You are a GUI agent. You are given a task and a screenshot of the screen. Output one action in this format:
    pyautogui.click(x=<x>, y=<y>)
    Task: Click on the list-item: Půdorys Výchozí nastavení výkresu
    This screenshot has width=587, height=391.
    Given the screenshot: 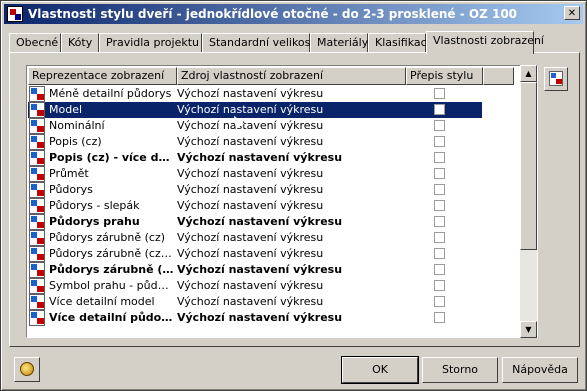 What is the action you would take?
    pyautogui.click(x=255, y=190)
    